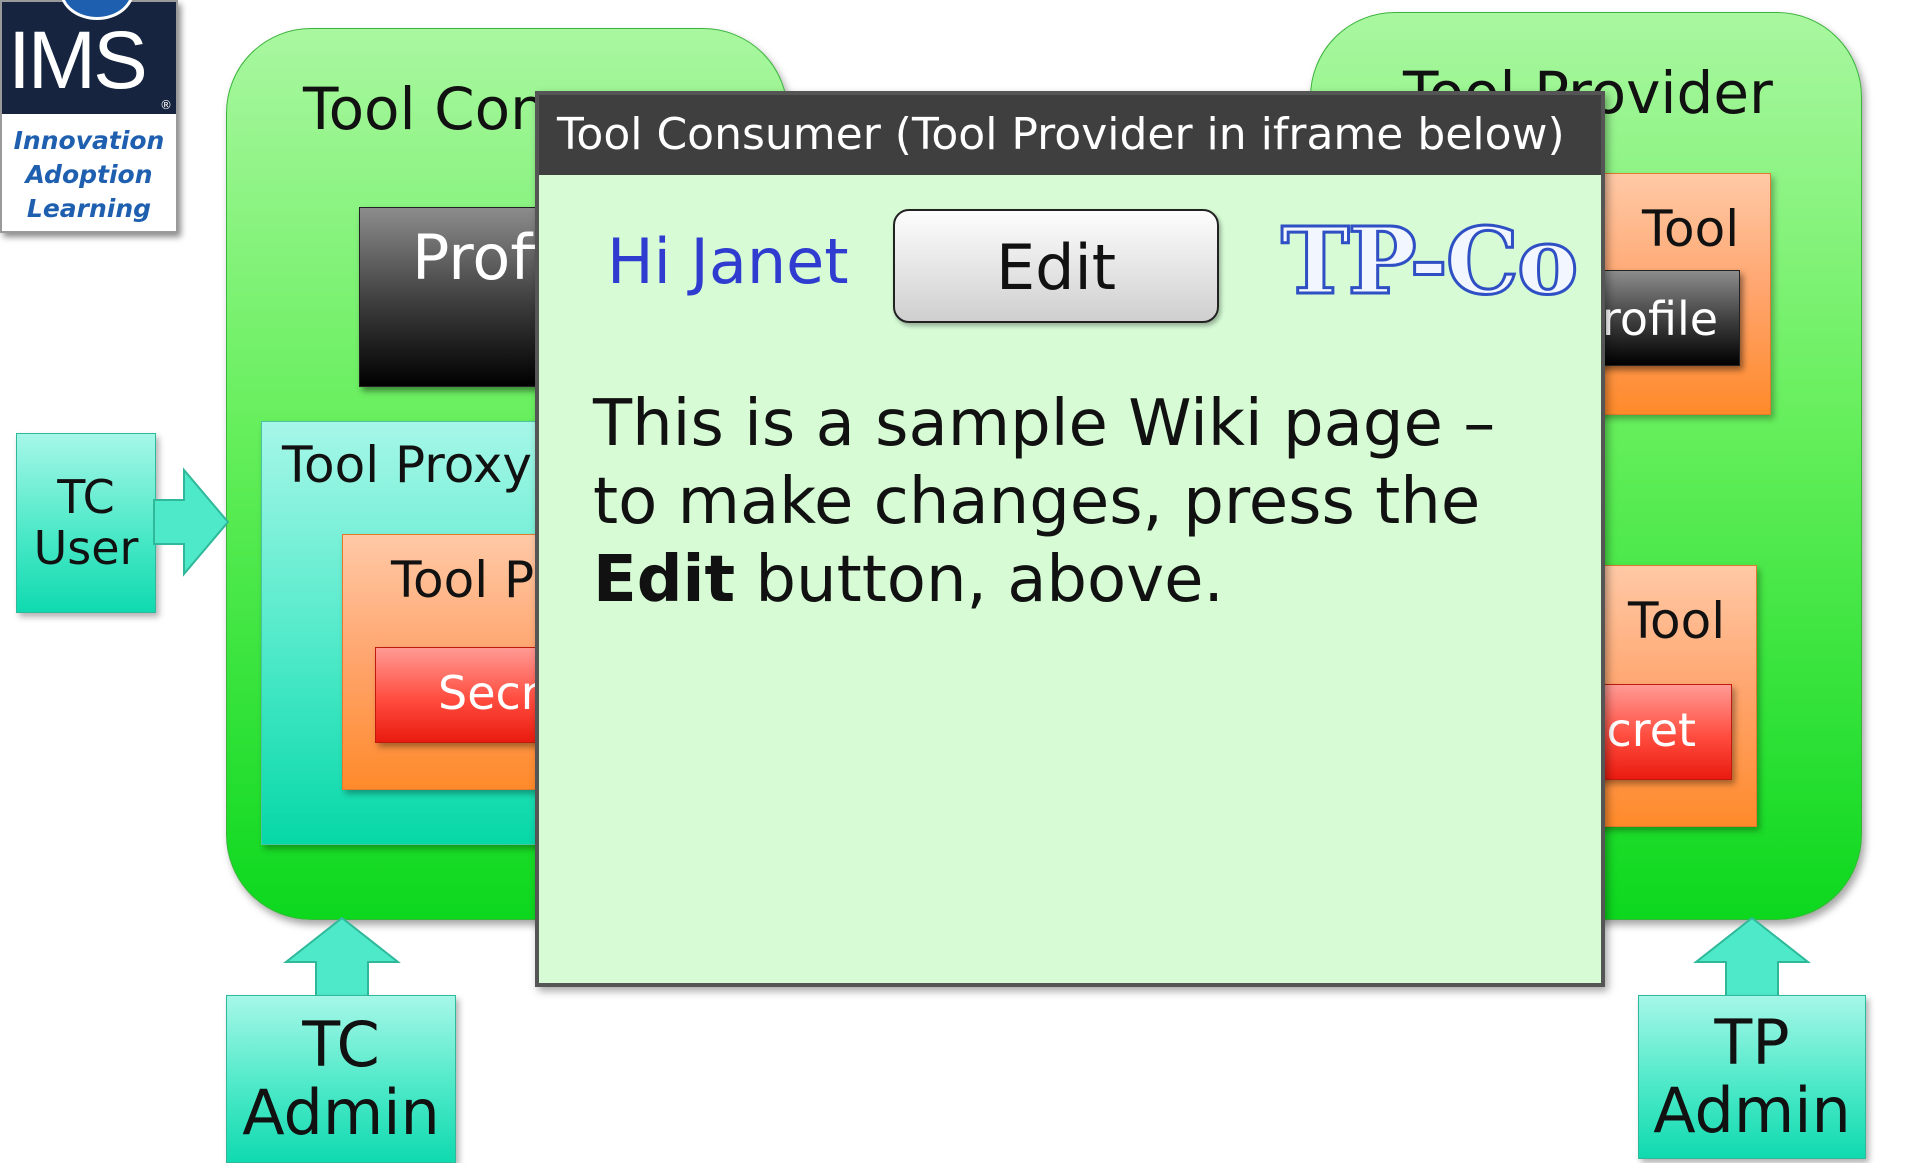  What do you see at coordinates (728, 261) in the screenshot?
I see `greeting-text: Hi Janet` at bounding box center [728, 261].